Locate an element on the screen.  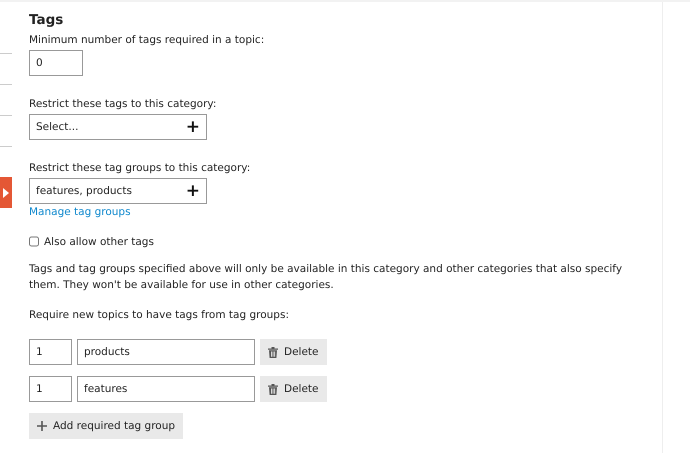
field-label: Minimum number of tags required in a topic: is located at coordinates (146, 40).